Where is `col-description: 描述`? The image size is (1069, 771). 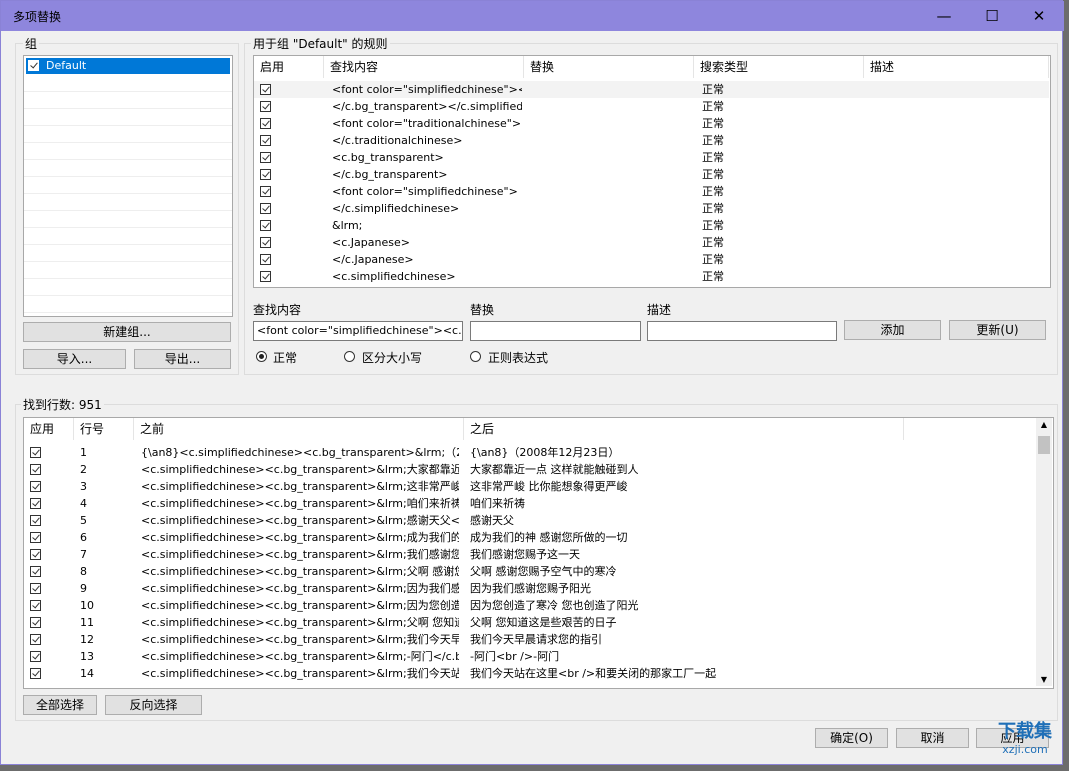
col-description: 描述 is located at coordinates (956, 67).